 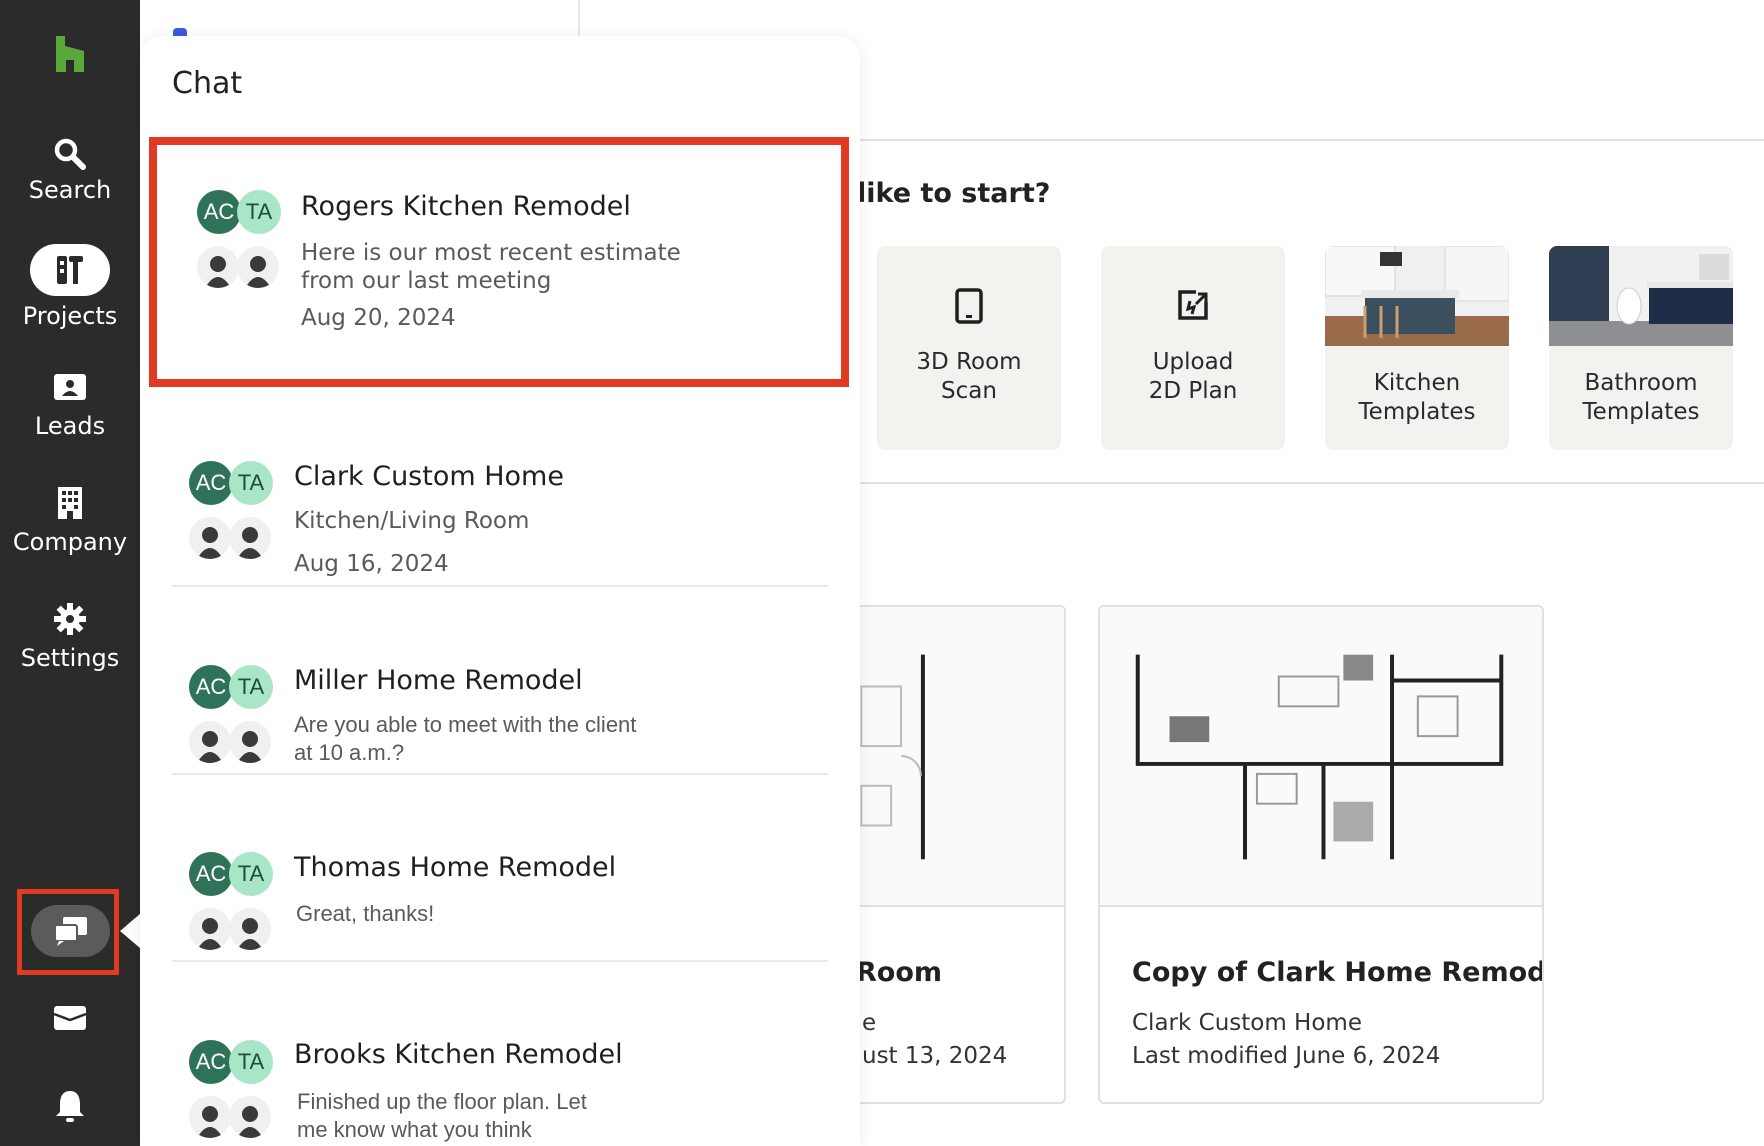 What do you see at coordinates (130, 931) in the screenshot?
I see `chat-panel-caret` at bounding box center [130, 931].